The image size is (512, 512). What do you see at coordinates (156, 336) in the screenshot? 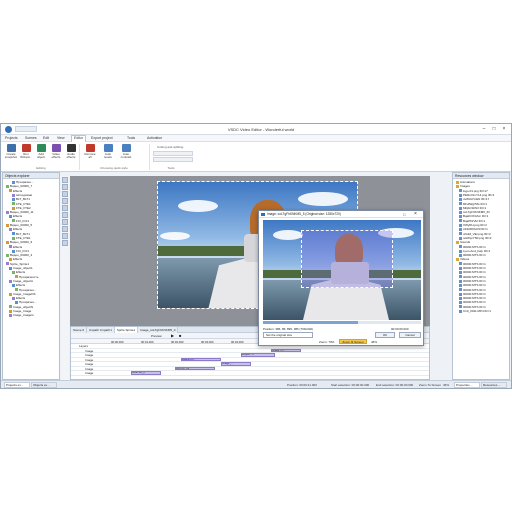
I see `preview-button: Preview` at bounding box center [156, 336].